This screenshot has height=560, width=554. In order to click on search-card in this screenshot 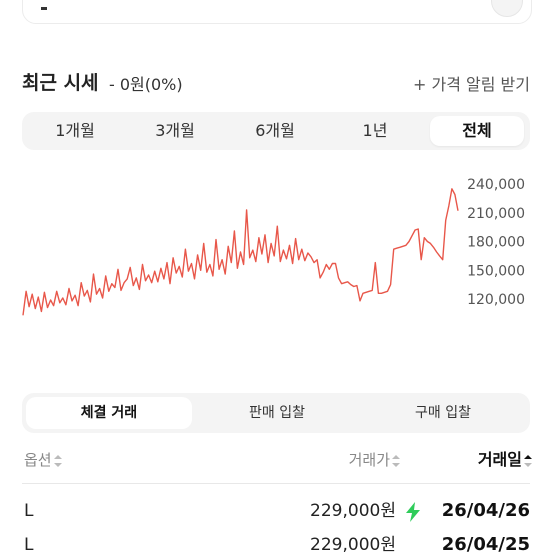, I will do `click(277, 12)`.